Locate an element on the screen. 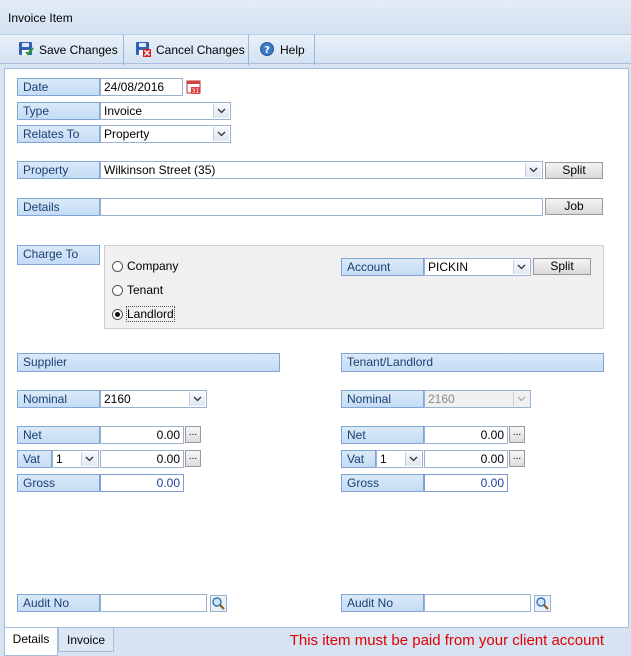  relates-to-value: Property is located at coordinates (127, 134).